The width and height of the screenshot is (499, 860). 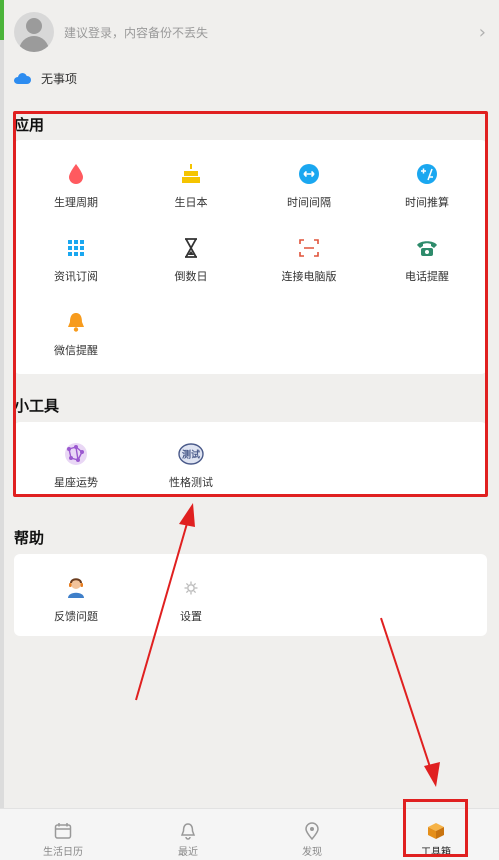 What do you see at coordinates (191, 482) in the screenshot?
I see `tool-label: 性格测试` at bounding box center [191, 482].